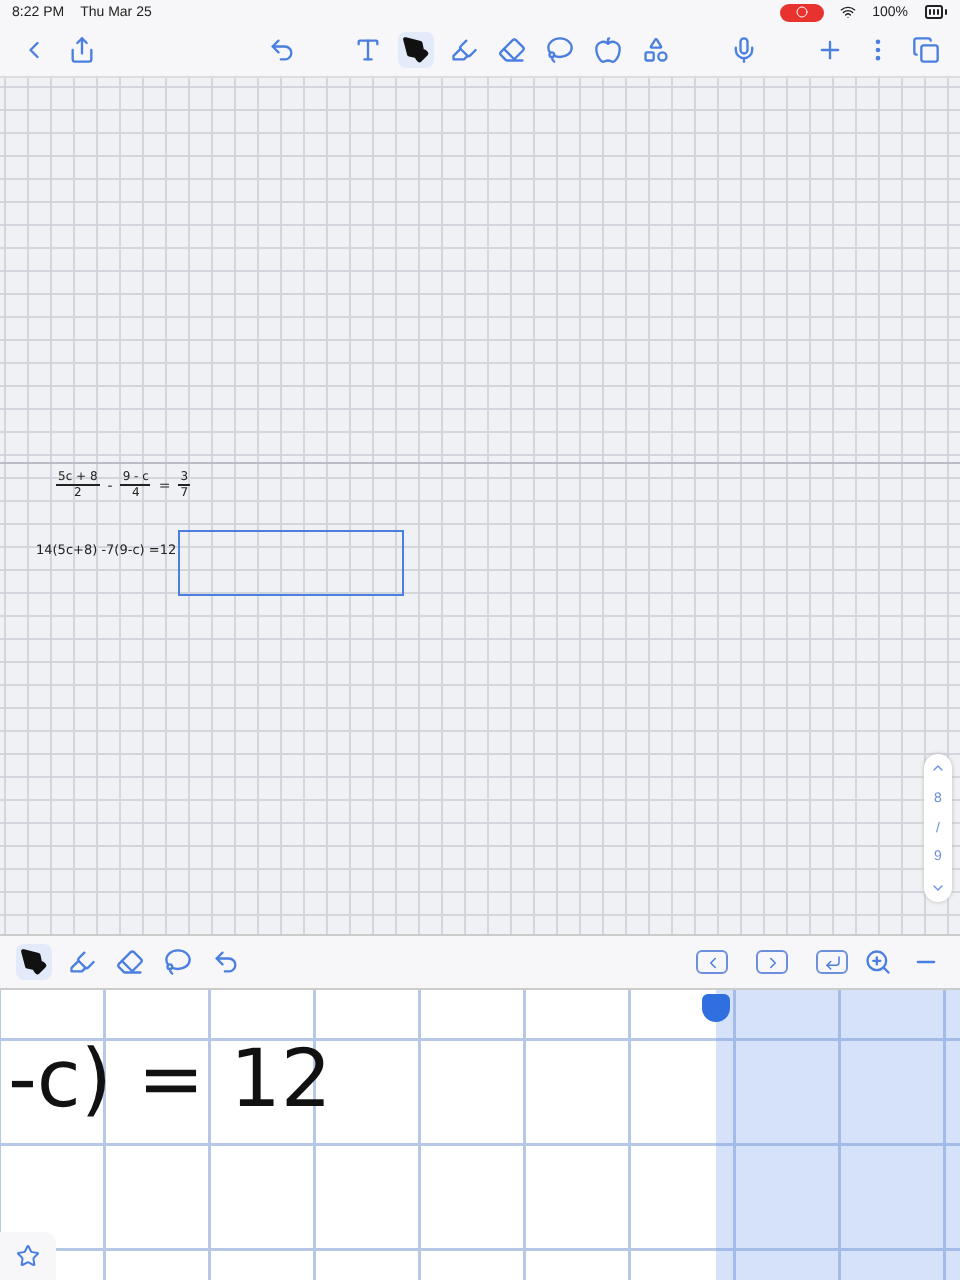 This screenshot has height=1280, width=960. What do you see at coordinates (291, 563) in the screenshot?
I see `zoom-window-frame` at bounding box center [291, 563].